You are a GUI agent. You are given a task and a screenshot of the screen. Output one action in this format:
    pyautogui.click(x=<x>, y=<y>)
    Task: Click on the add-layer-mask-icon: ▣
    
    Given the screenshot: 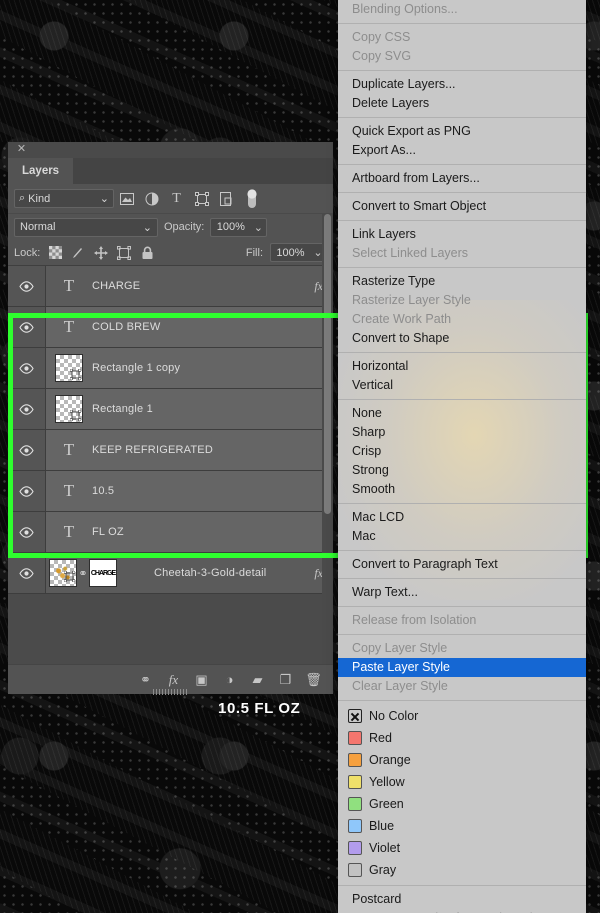 What is the action you would take?
    pyautogui.click(x=201, y=680)
    